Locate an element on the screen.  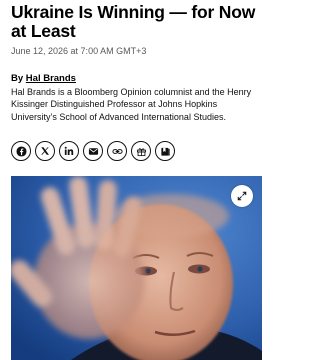
save-bookmark-button is located at coordinates (165, 151).